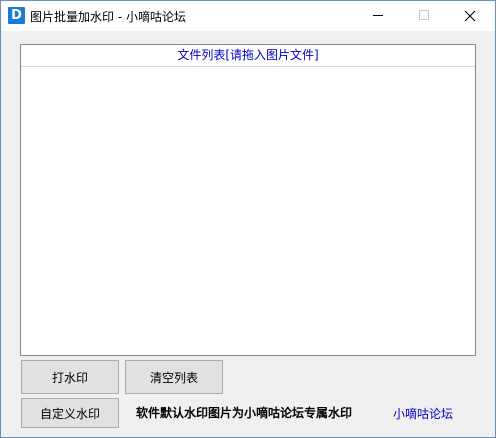  I want to click on clear-list-button: 清空列表, so click(174, 377).